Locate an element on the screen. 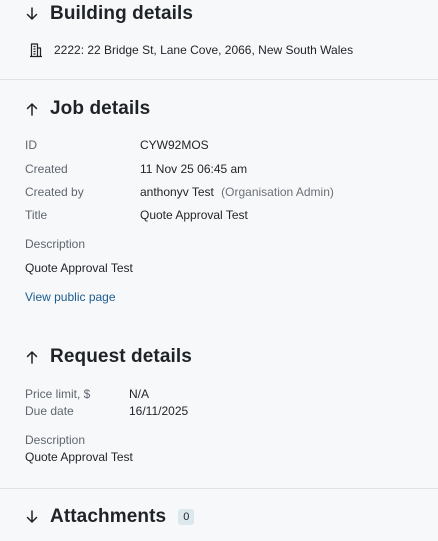 This screenshot has width=438, height=541. title-label: Title is located at coordinates (36, 215).